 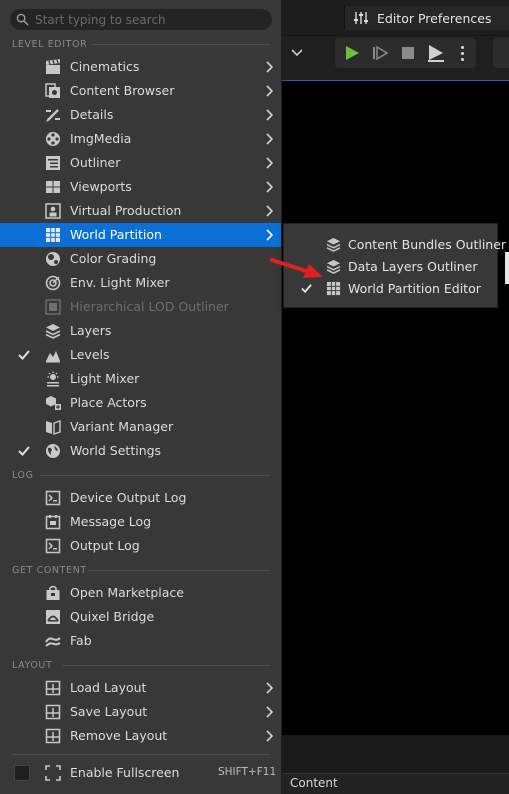 What do you see at coordinates (53, 357) in the screenshot?
I see `levels-icon` at bounding box center [53, 357].